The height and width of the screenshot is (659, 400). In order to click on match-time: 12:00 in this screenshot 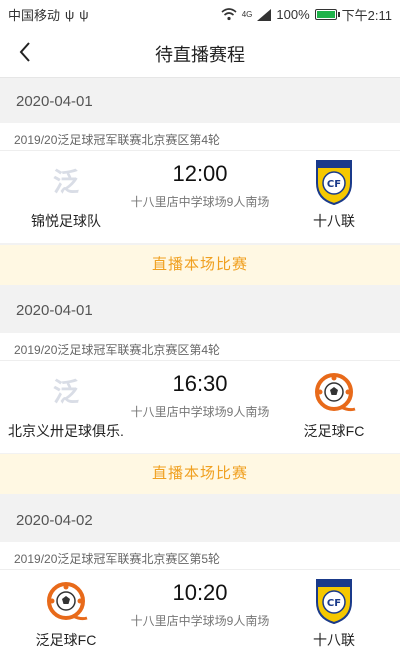, I will do `click(200, 173)`.